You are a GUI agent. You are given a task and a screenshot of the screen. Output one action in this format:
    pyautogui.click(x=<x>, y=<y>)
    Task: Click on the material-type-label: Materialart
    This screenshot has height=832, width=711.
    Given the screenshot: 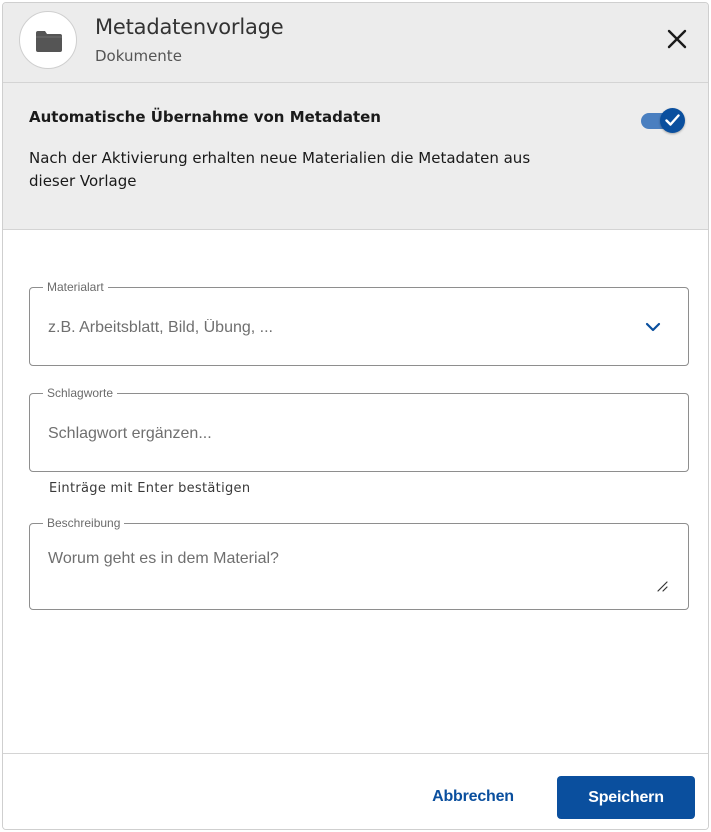 What is the action you would take?
    pyautogui.click(x=75, y=287)
    